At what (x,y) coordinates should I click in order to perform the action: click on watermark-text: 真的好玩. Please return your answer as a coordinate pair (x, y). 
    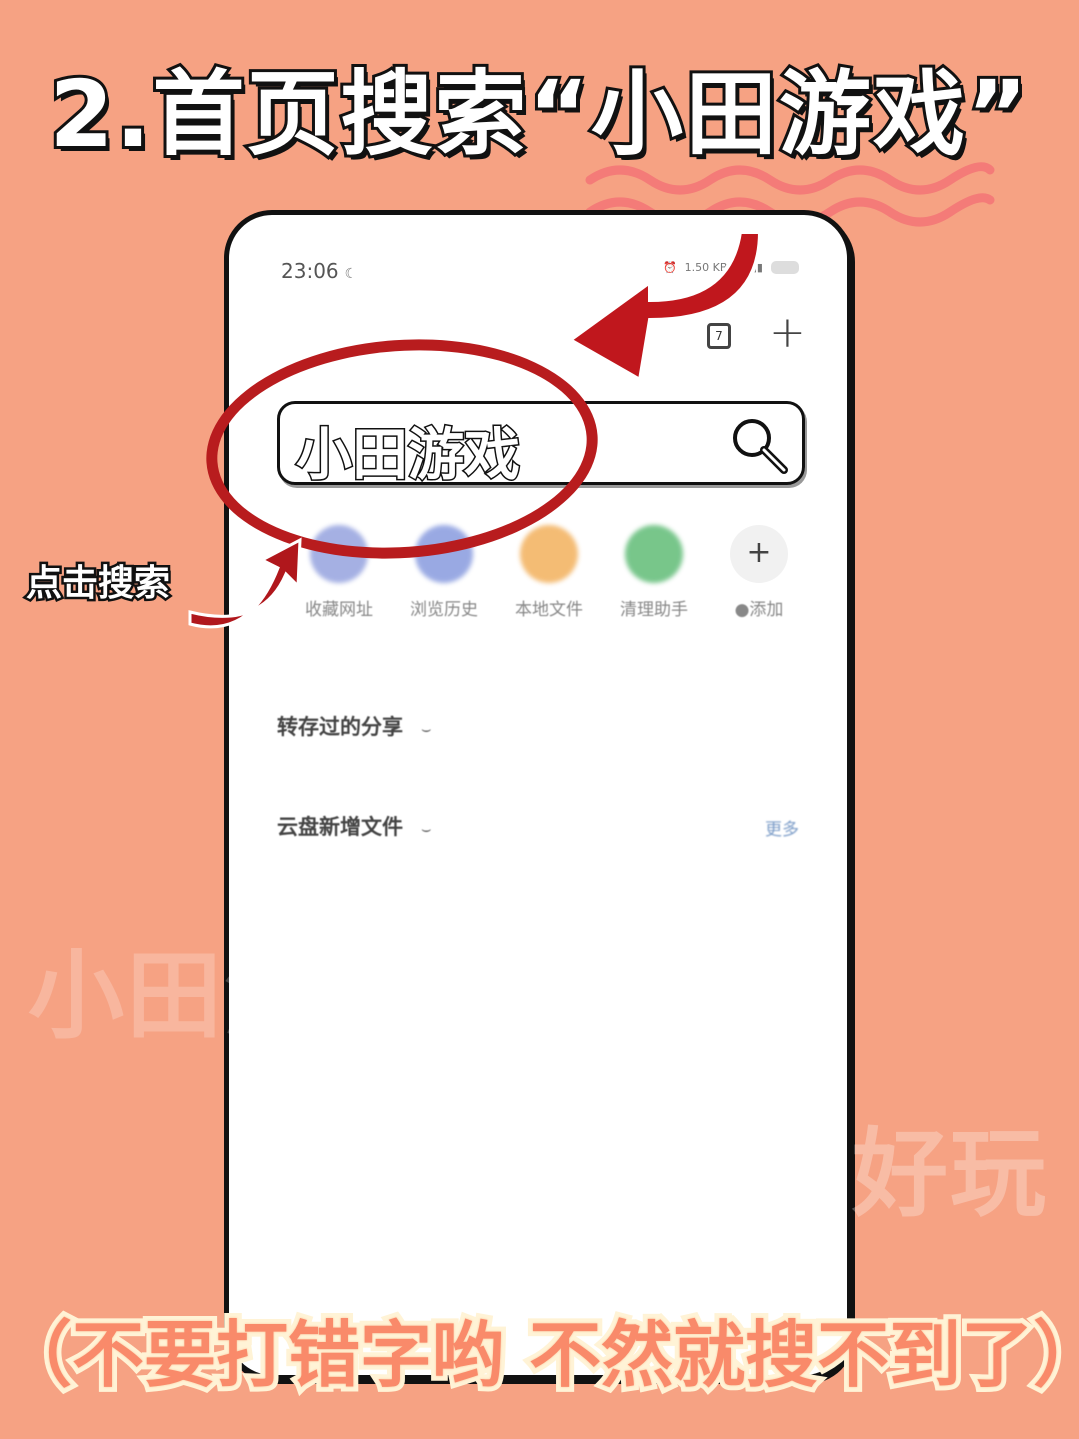
    Looking at the image, I should click on (852, 1174).